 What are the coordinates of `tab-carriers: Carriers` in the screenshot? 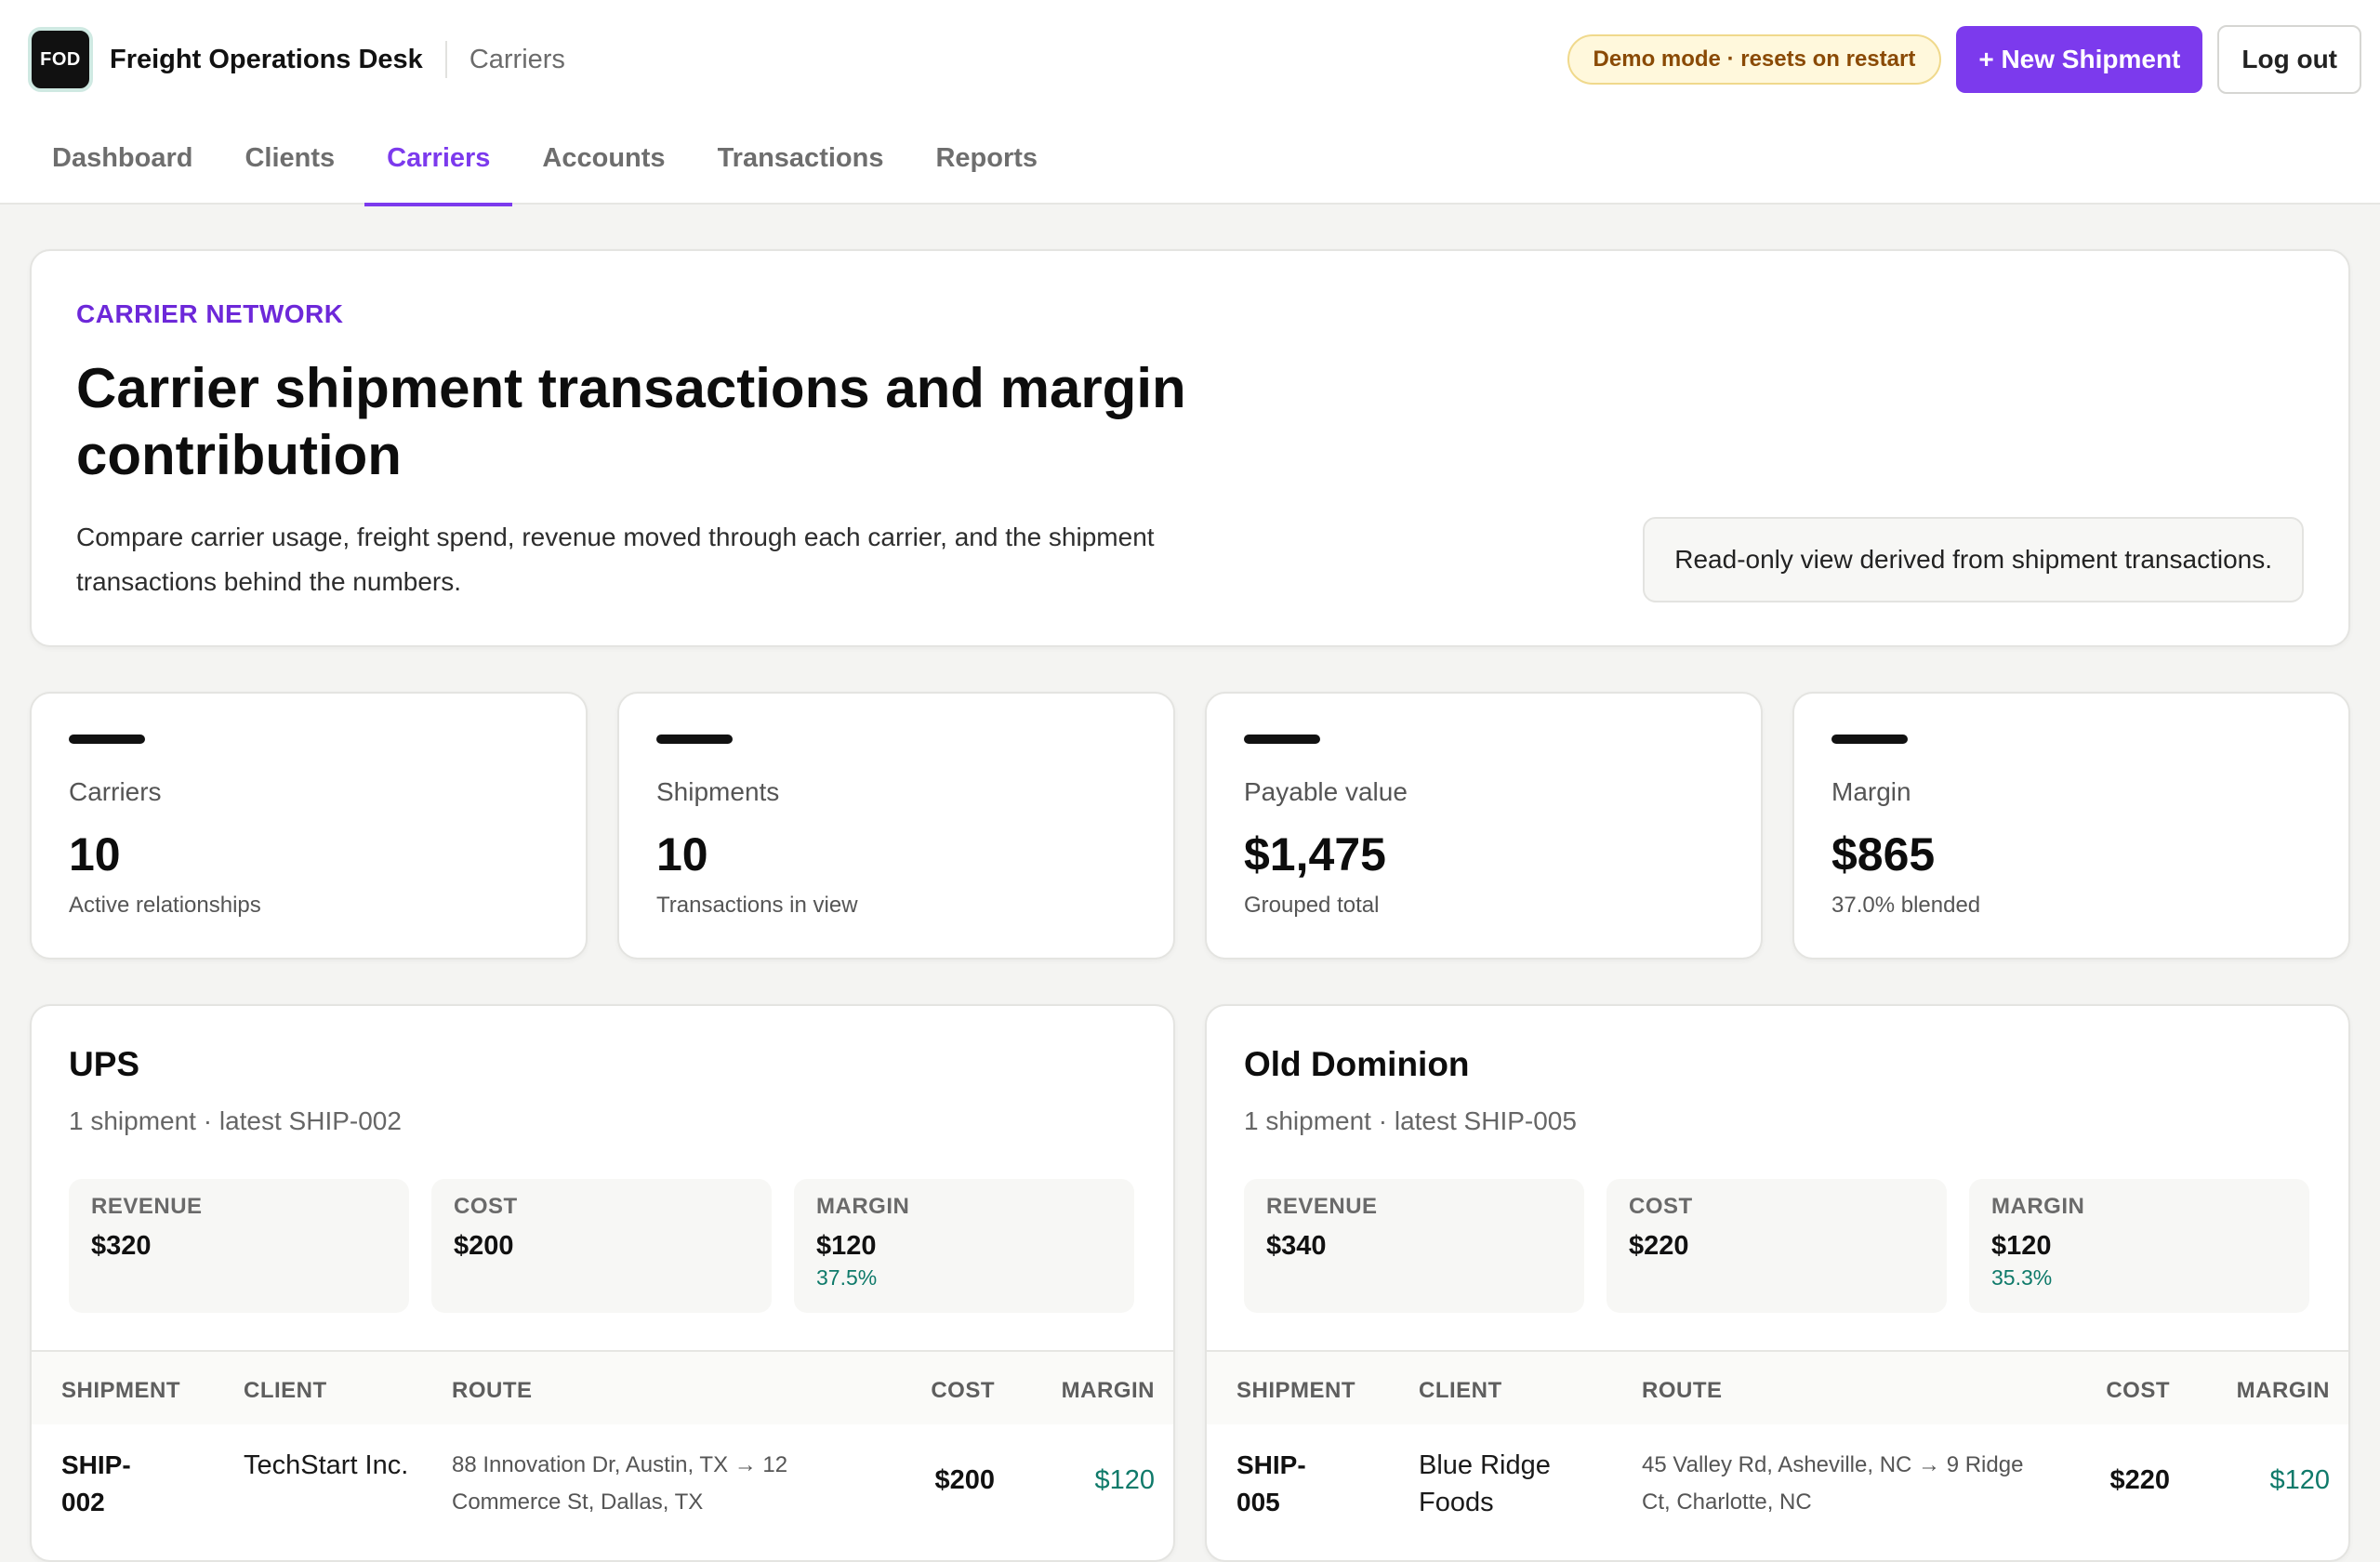 It's located at (438, 166).